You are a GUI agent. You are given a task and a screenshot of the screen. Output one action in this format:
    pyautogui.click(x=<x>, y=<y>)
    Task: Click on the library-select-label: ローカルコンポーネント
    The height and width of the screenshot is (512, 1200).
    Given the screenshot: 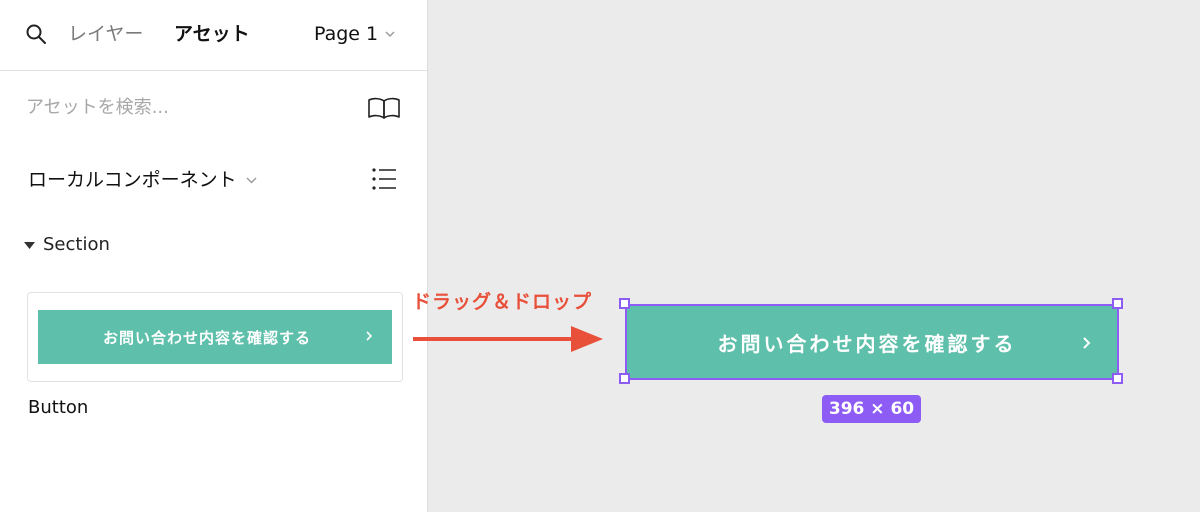 What is the action you would take?
    pyautogui.click(x=132, y=180)
    